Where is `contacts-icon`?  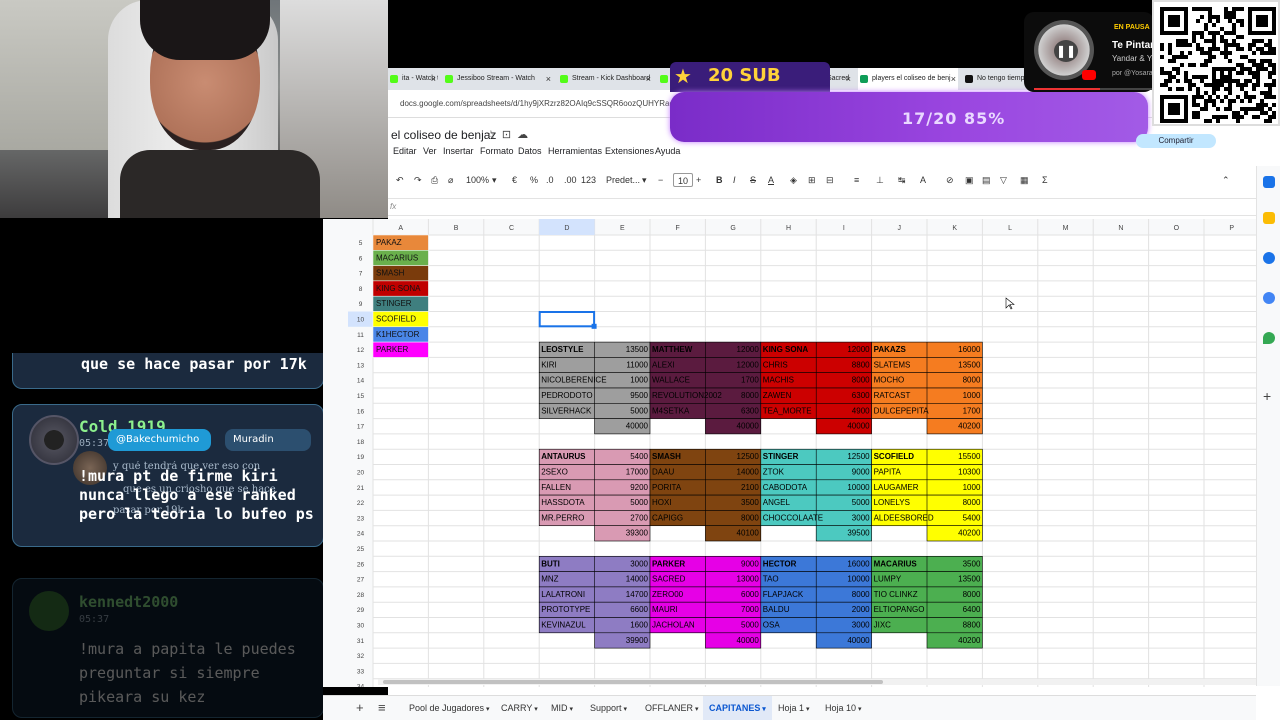
contacts-icon is located at coordinates (1269, 298).